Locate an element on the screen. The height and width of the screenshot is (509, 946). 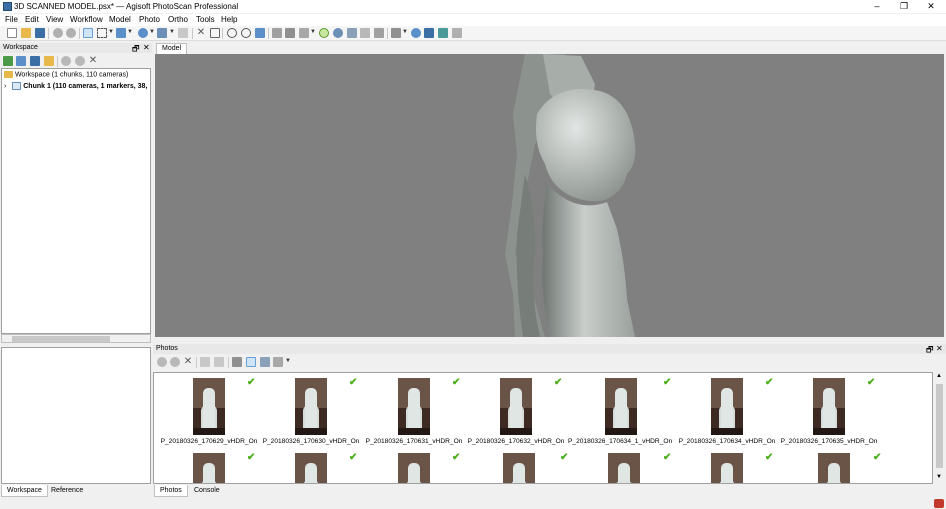
workspace-panel-header: Workspace 🗗 ✕ is located at coordinates (76, 48).